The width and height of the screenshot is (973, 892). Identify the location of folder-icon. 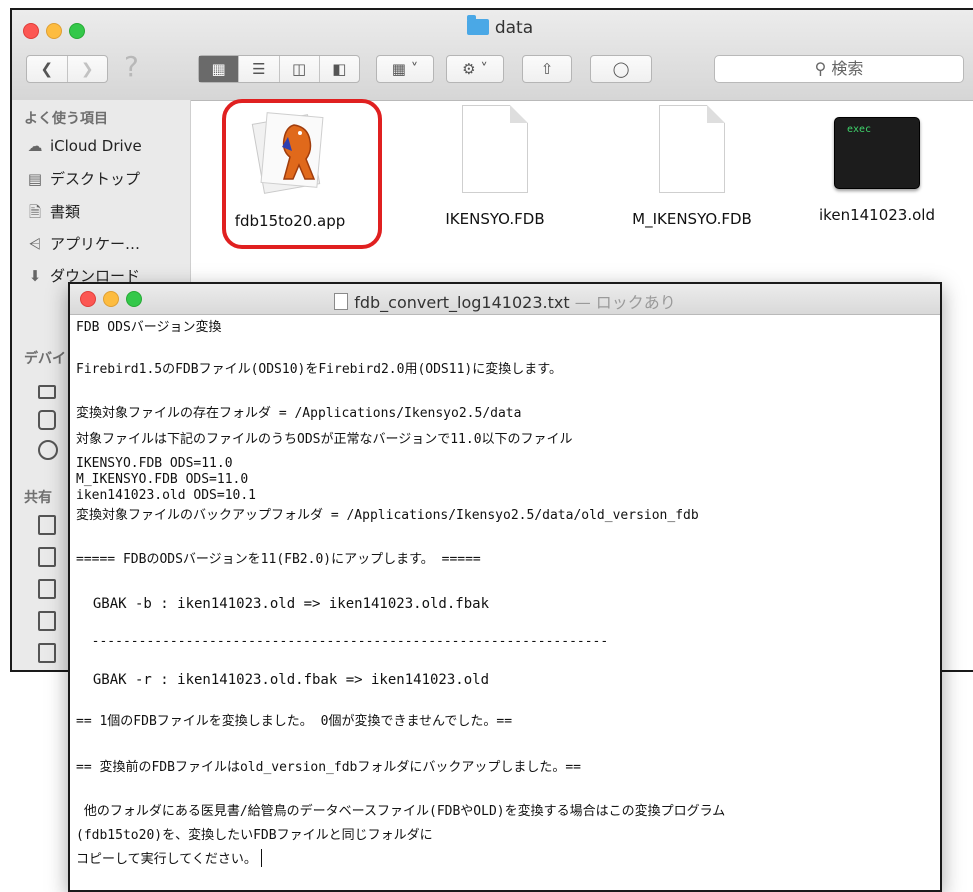
(477, 25).